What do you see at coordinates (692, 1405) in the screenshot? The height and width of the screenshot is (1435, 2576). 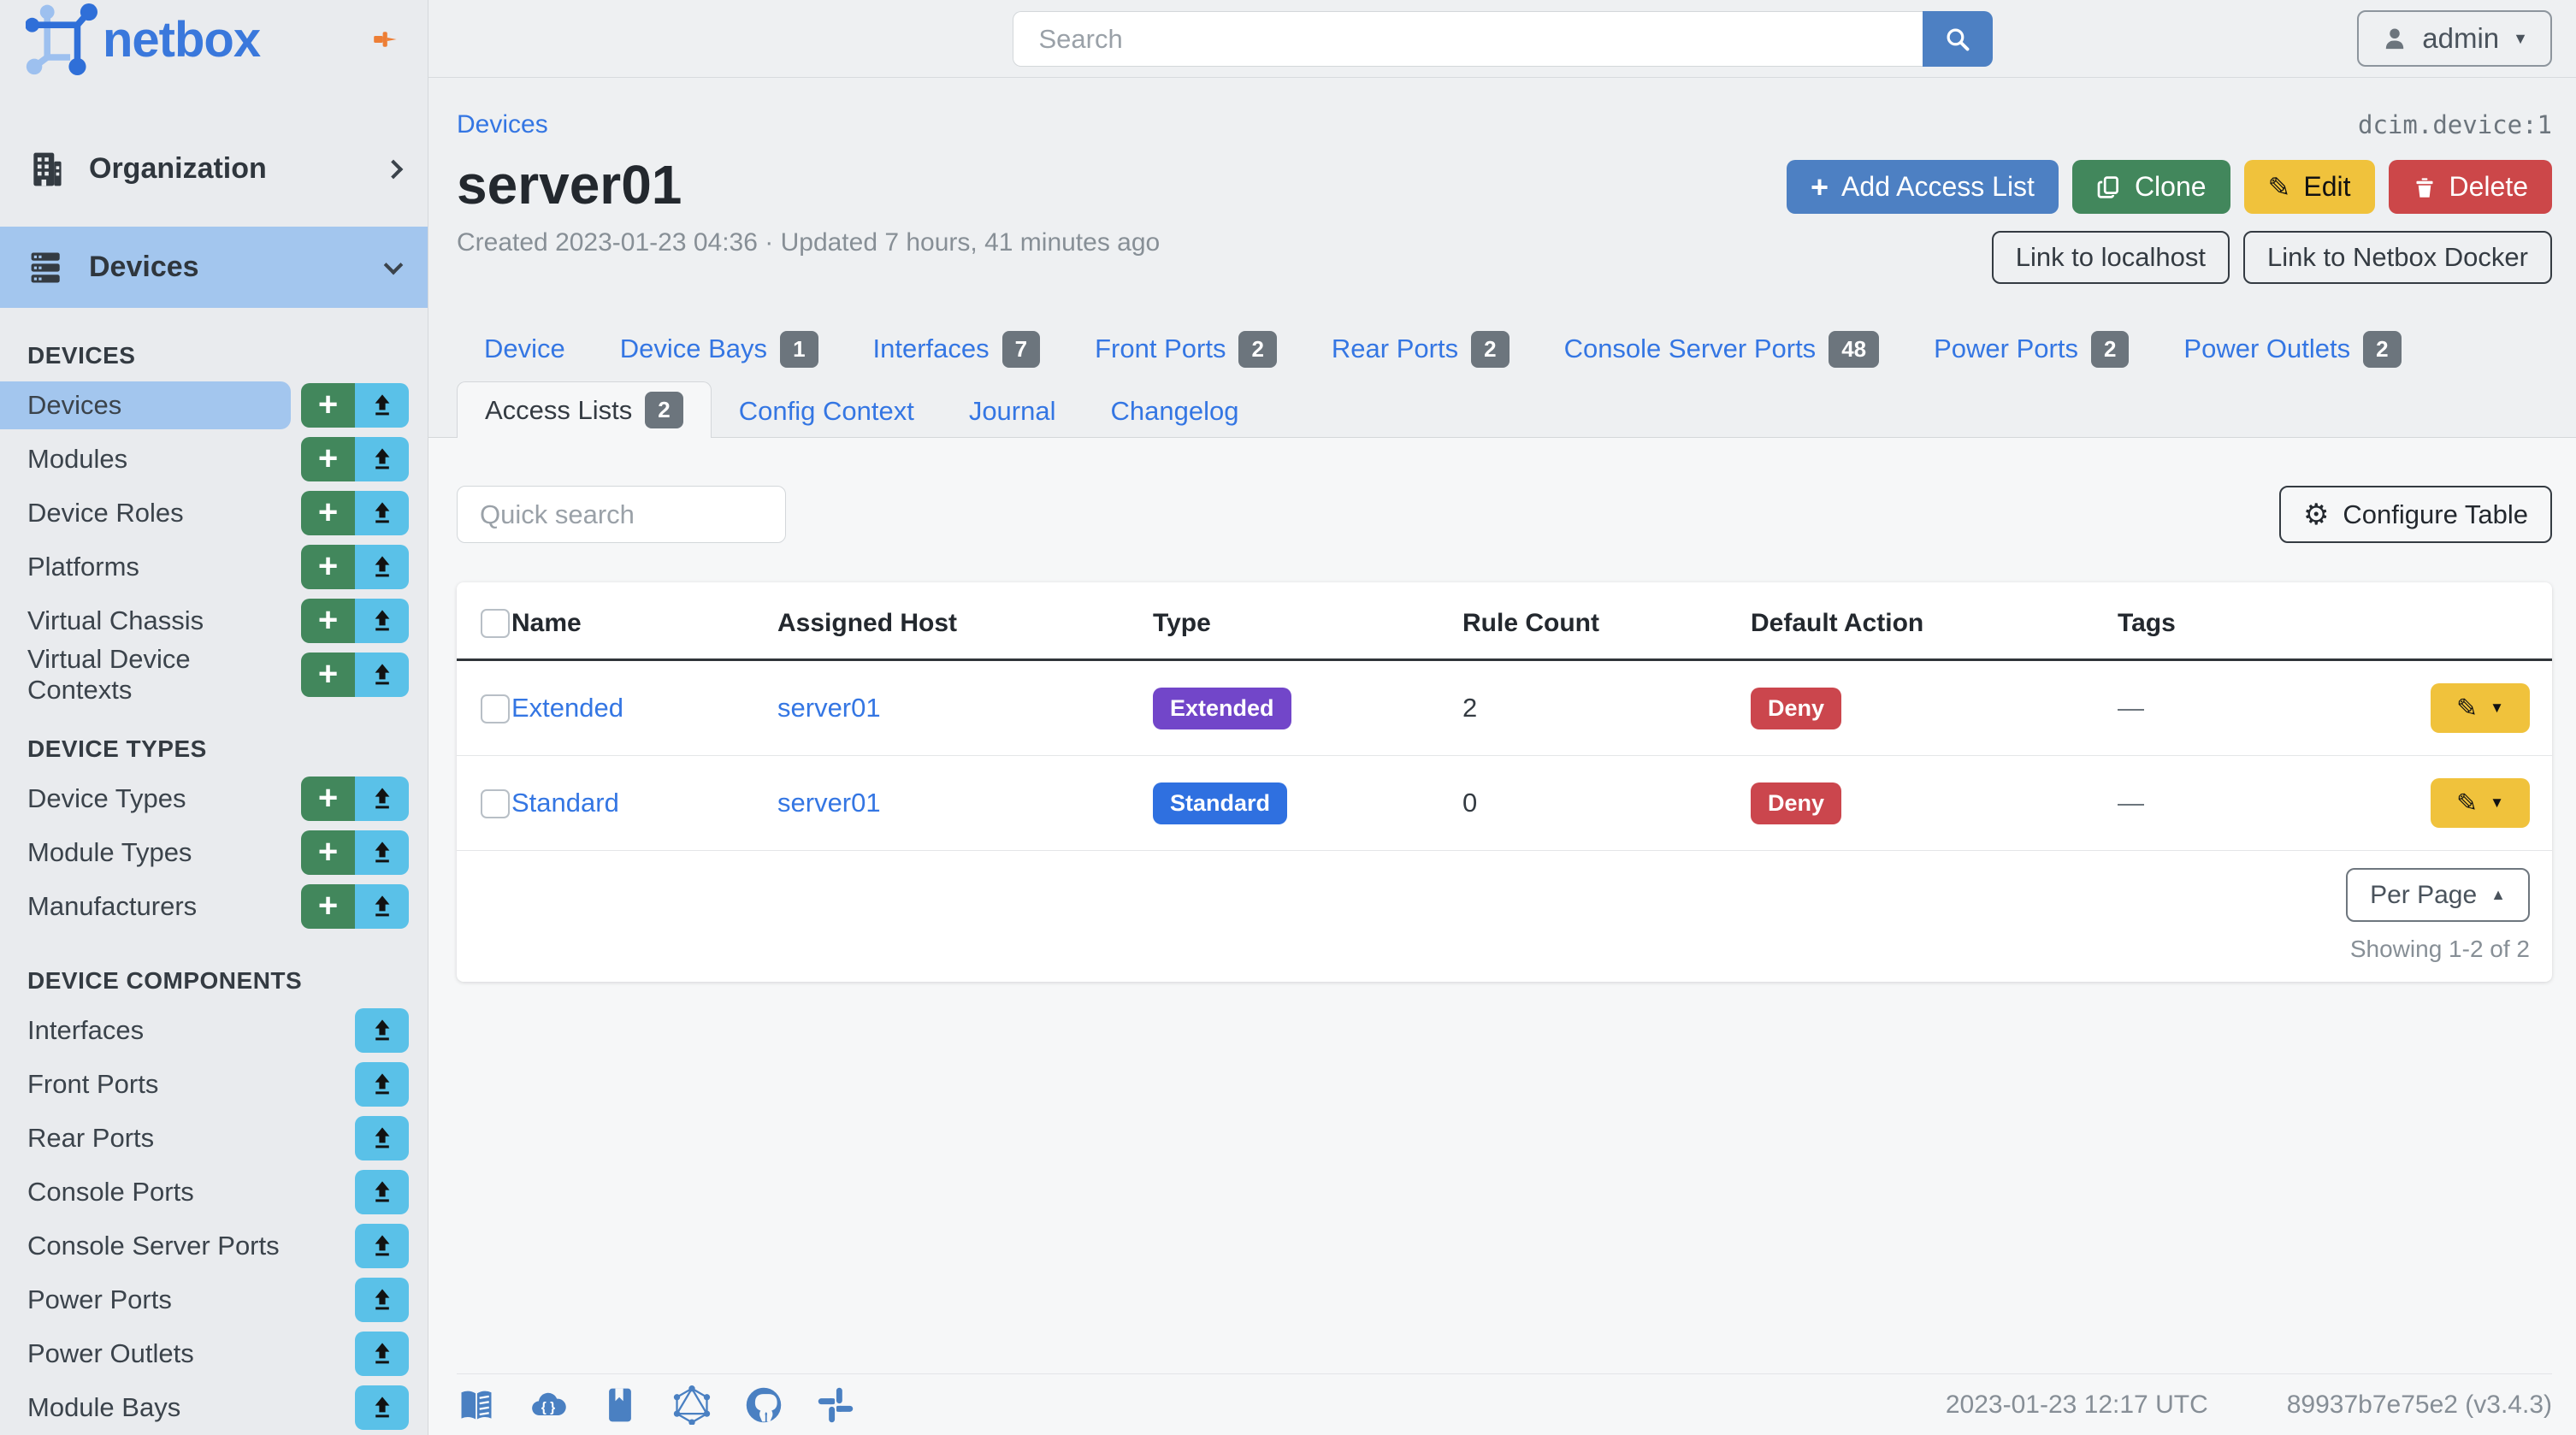 I see `graphql-icon` at bounding box center [692, 1405].